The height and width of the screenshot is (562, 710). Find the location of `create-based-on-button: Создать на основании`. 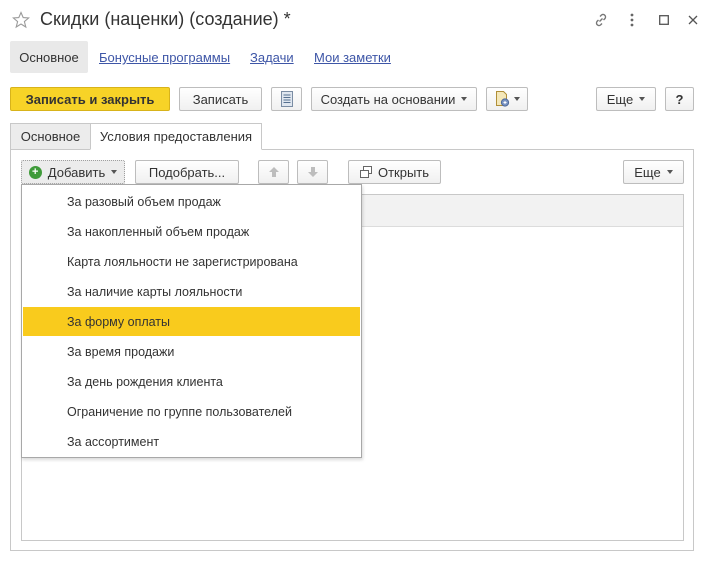

create-based-on-button: Создать на основании is located at coordinates (394, 99).